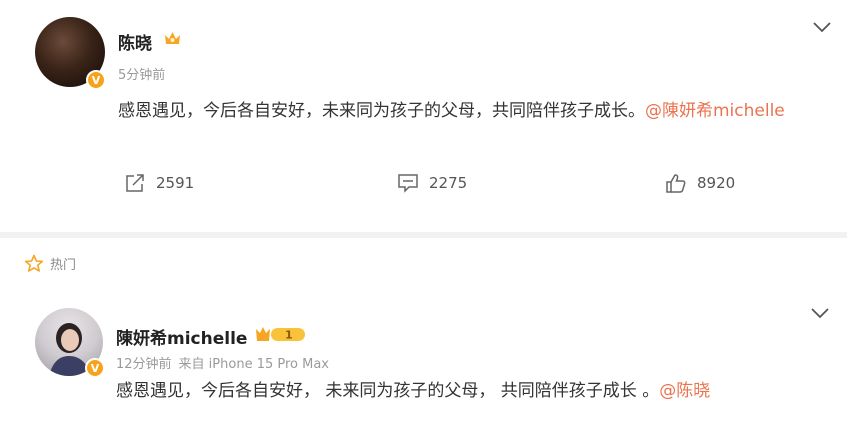 This screenshot has width=847, height=429. I want to click on comment-button: 2275, so click(432, 183).